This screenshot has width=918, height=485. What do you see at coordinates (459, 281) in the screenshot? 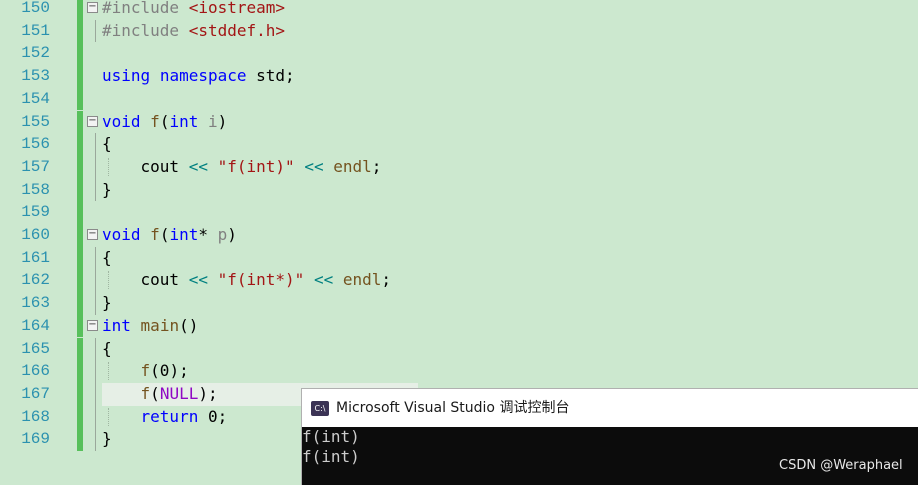
I see `code-line: 162 cout << "f(int*)" << endl;` at bounding box center [459, 281].